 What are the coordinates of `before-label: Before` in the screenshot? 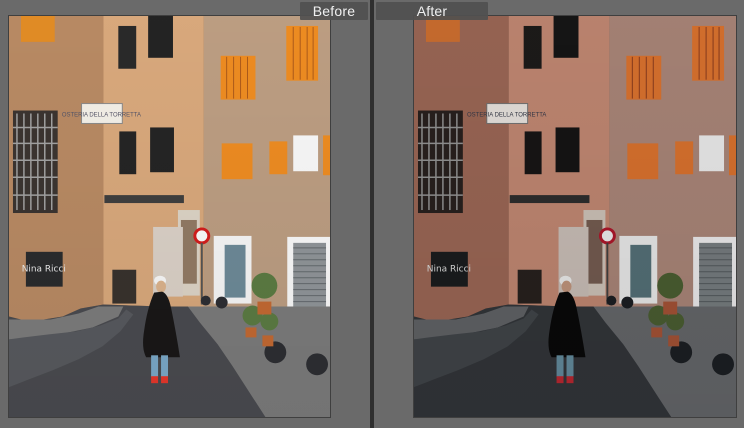 It's located at (334, 11).